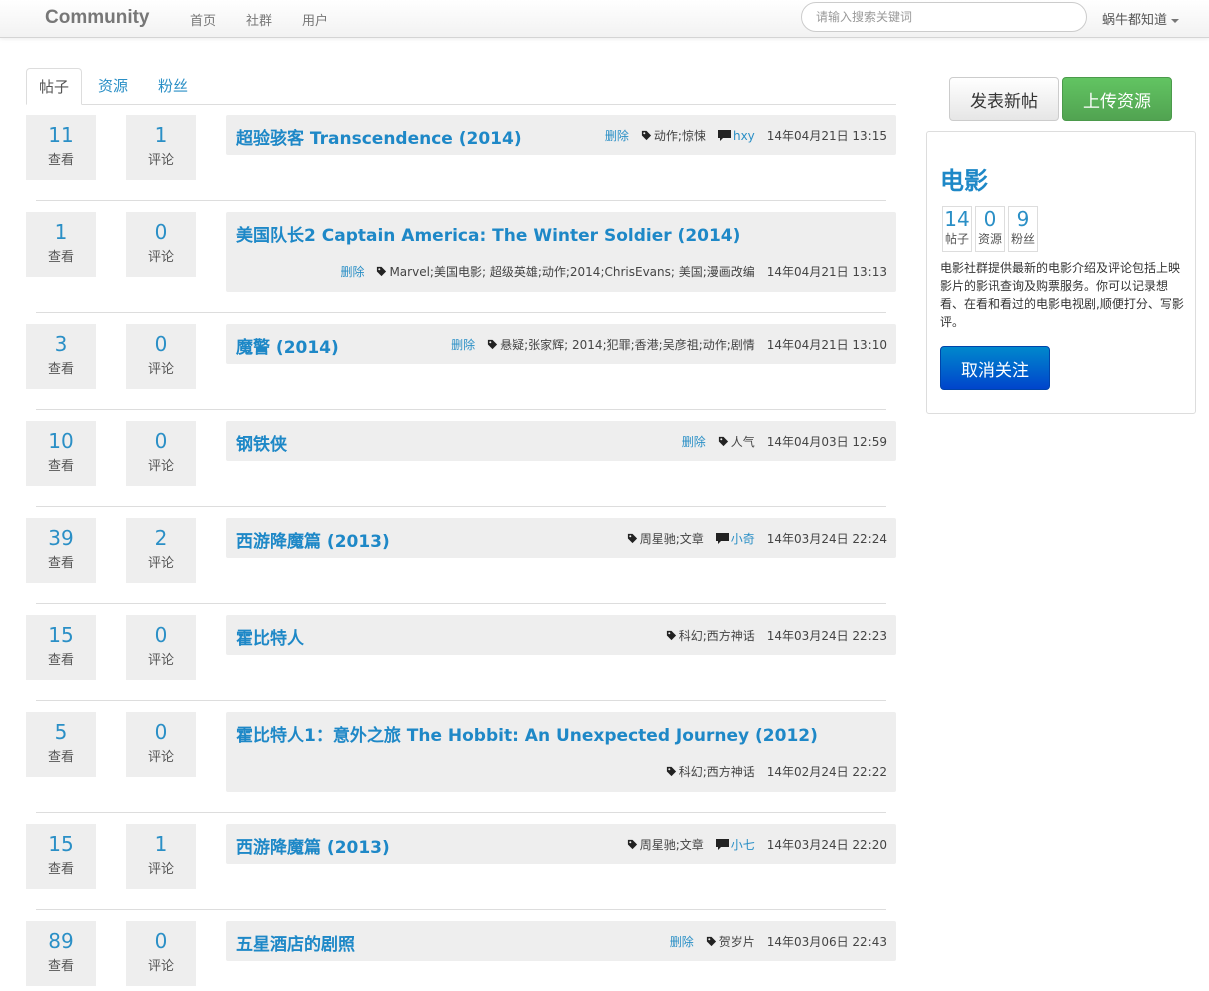  I want to click on comment-icon, so click(723, 845).